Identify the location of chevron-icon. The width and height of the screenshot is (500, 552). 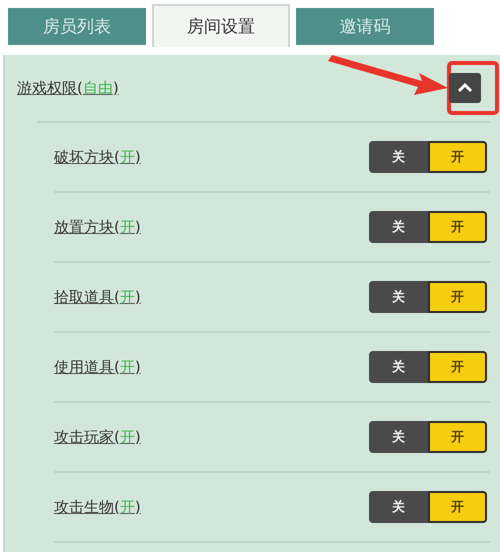
(465, 88).